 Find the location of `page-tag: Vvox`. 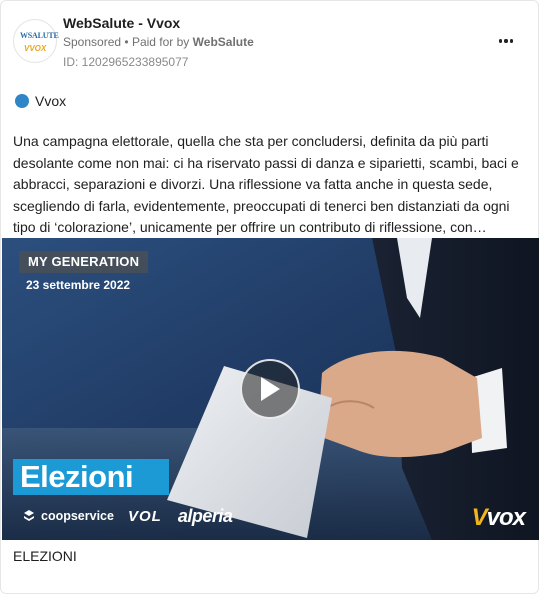

page-tag: Vvox is located at coordinates (40, 101).